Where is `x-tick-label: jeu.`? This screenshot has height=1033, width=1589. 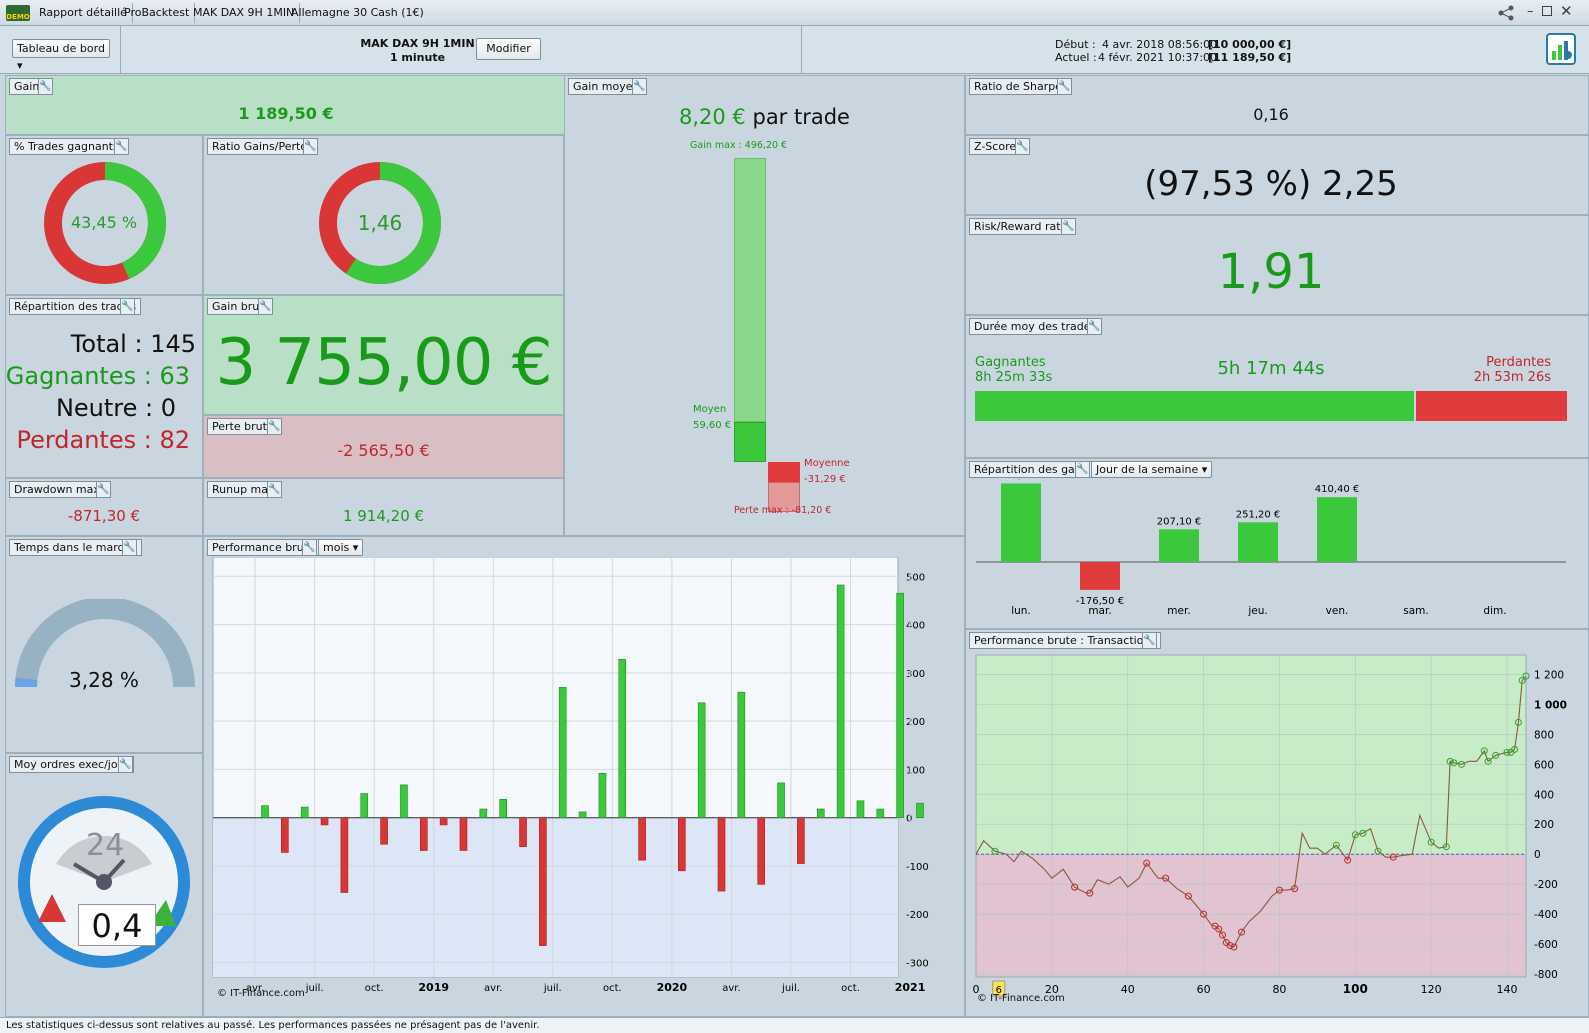 x-tick-label: jeu. is located at coordinates (1257, 611).